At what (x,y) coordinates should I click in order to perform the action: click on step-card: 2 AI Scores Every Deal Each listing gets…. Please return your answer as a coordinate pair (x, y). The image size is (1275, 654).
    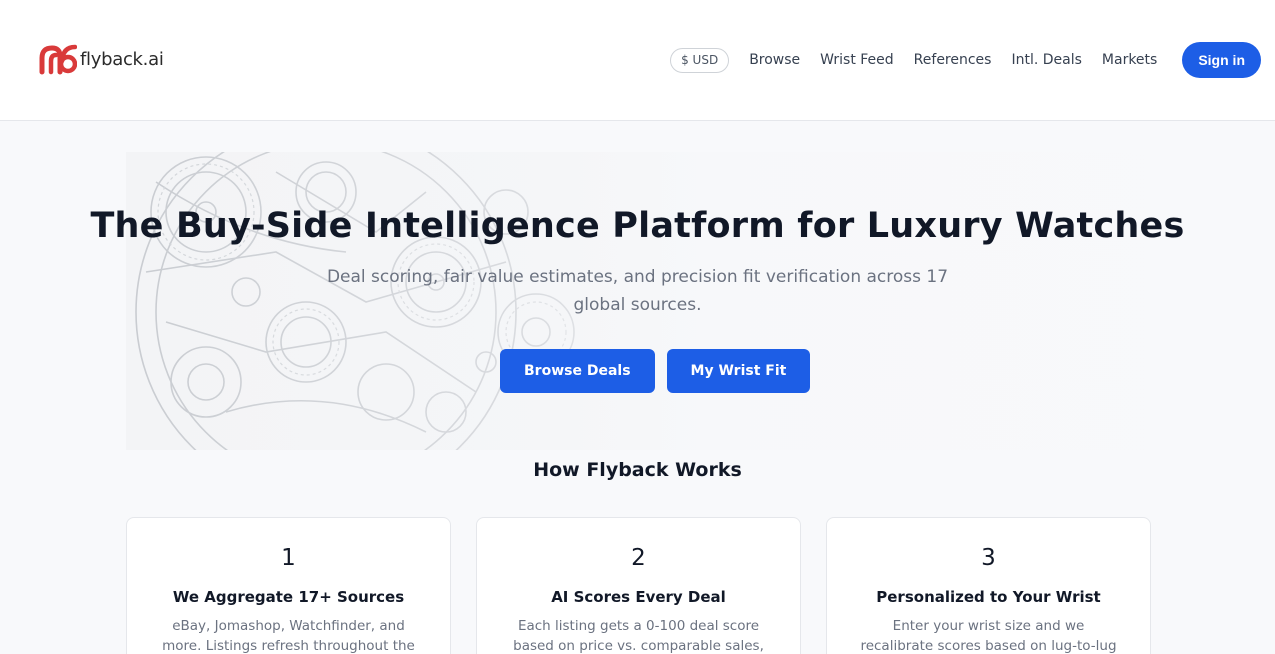
    Looking at the image, I should click on (638, 585).